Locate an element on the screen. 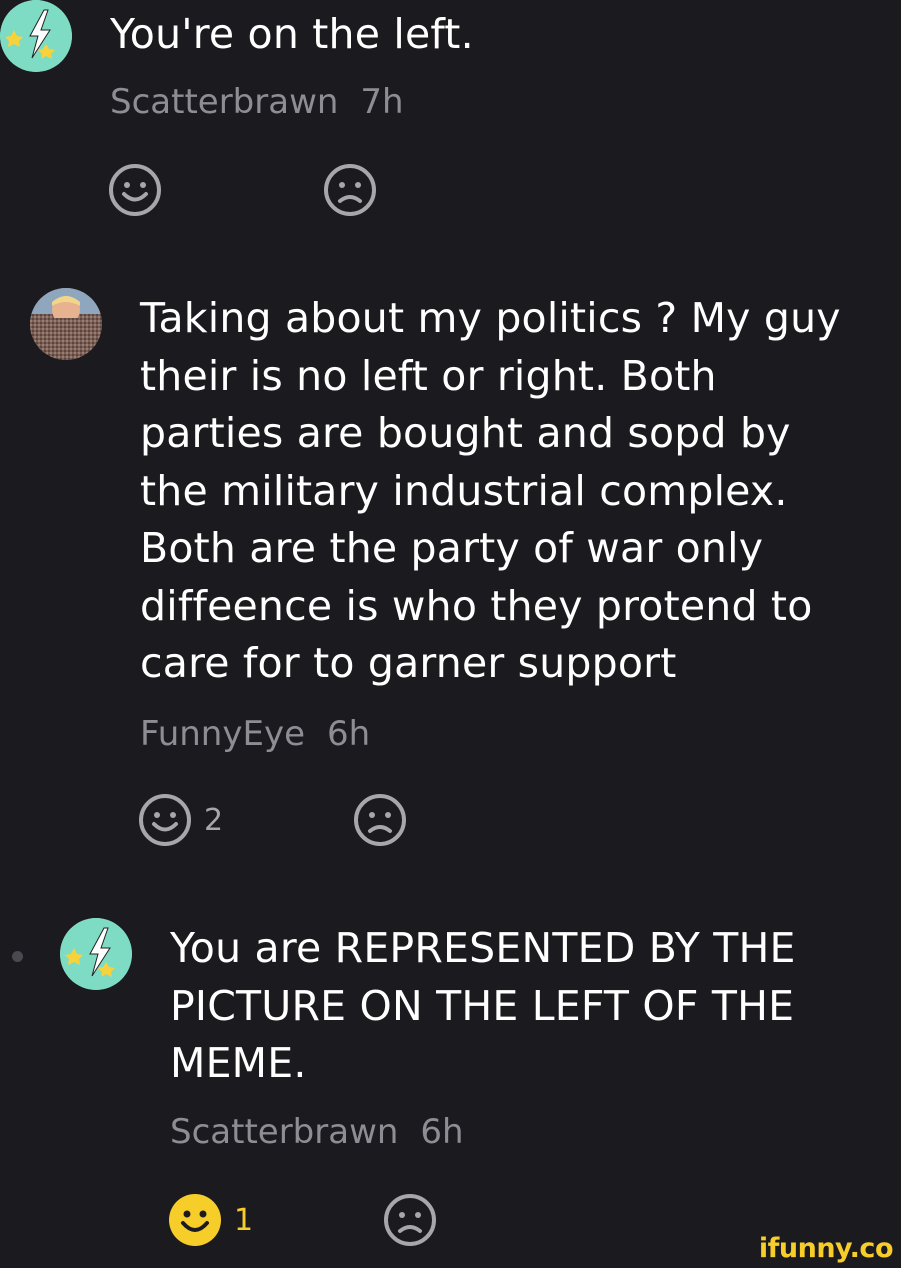 The image size is (901, 1268). like-button: 1 is located at coordinates (210, 1220).